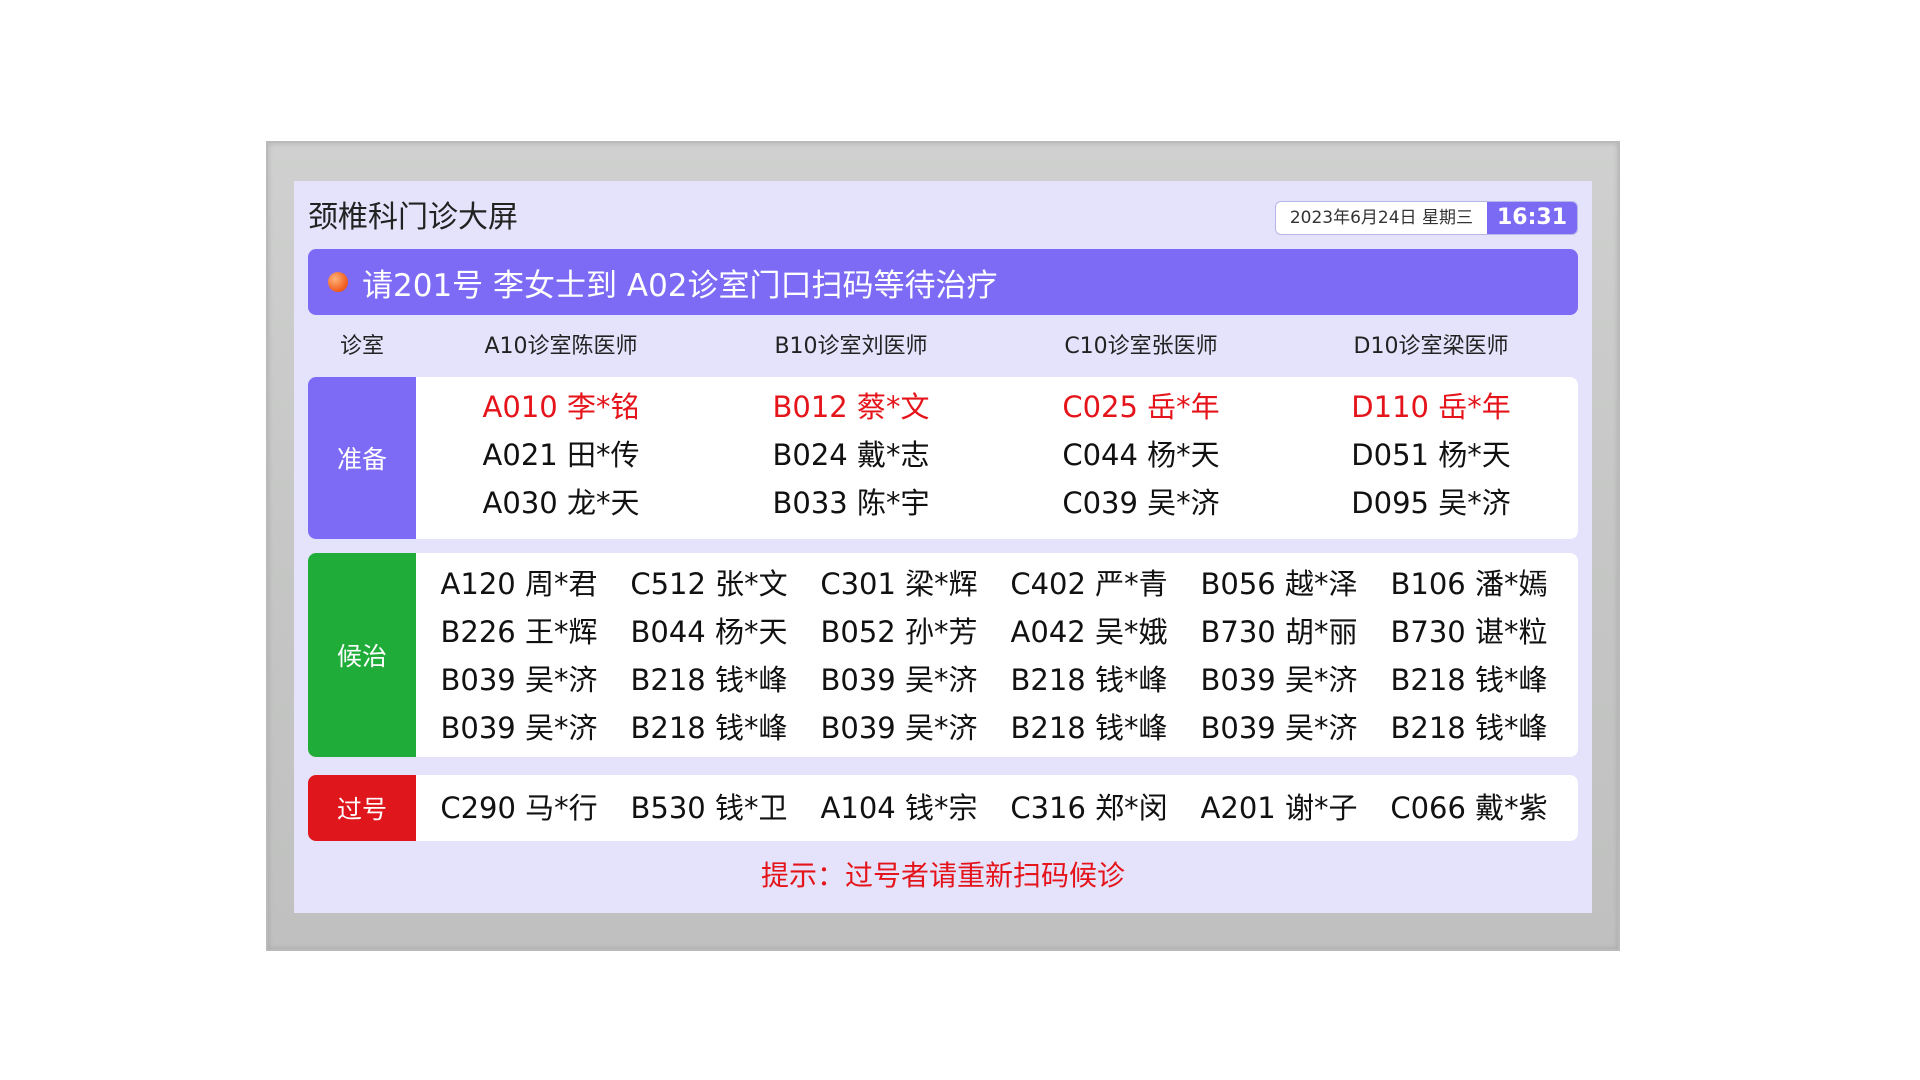  I want to click on ready-entry: C025 岳*年, so click(1141, 407).